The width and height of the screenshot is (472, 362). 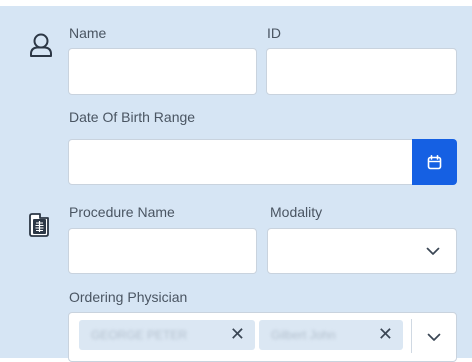 I want to click on dob-range-input, so click(x=241, y=162).